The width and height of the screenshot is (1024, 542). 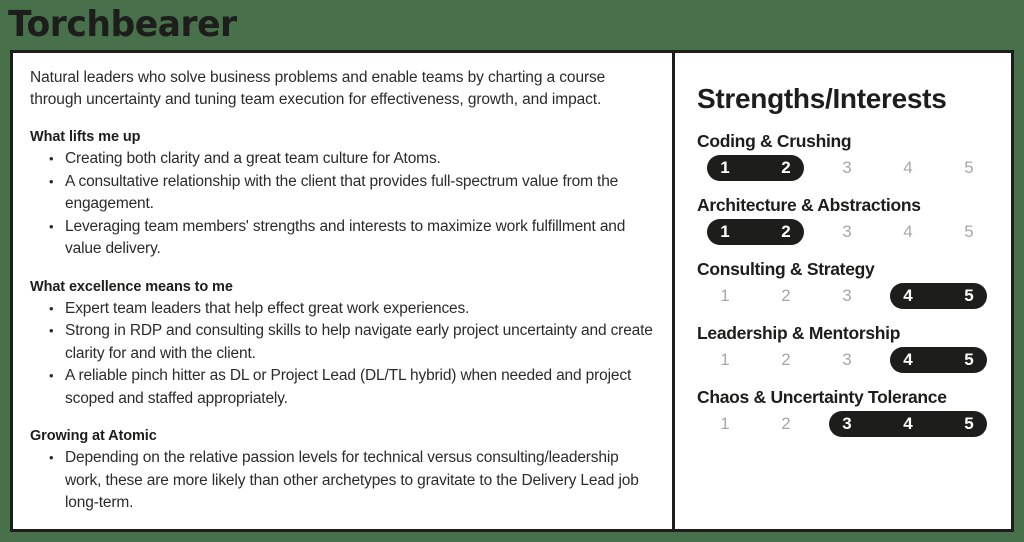 I want to click on skill-block: Coding & Crushing 1 2 3 4 5, so click(x=854, y=156).